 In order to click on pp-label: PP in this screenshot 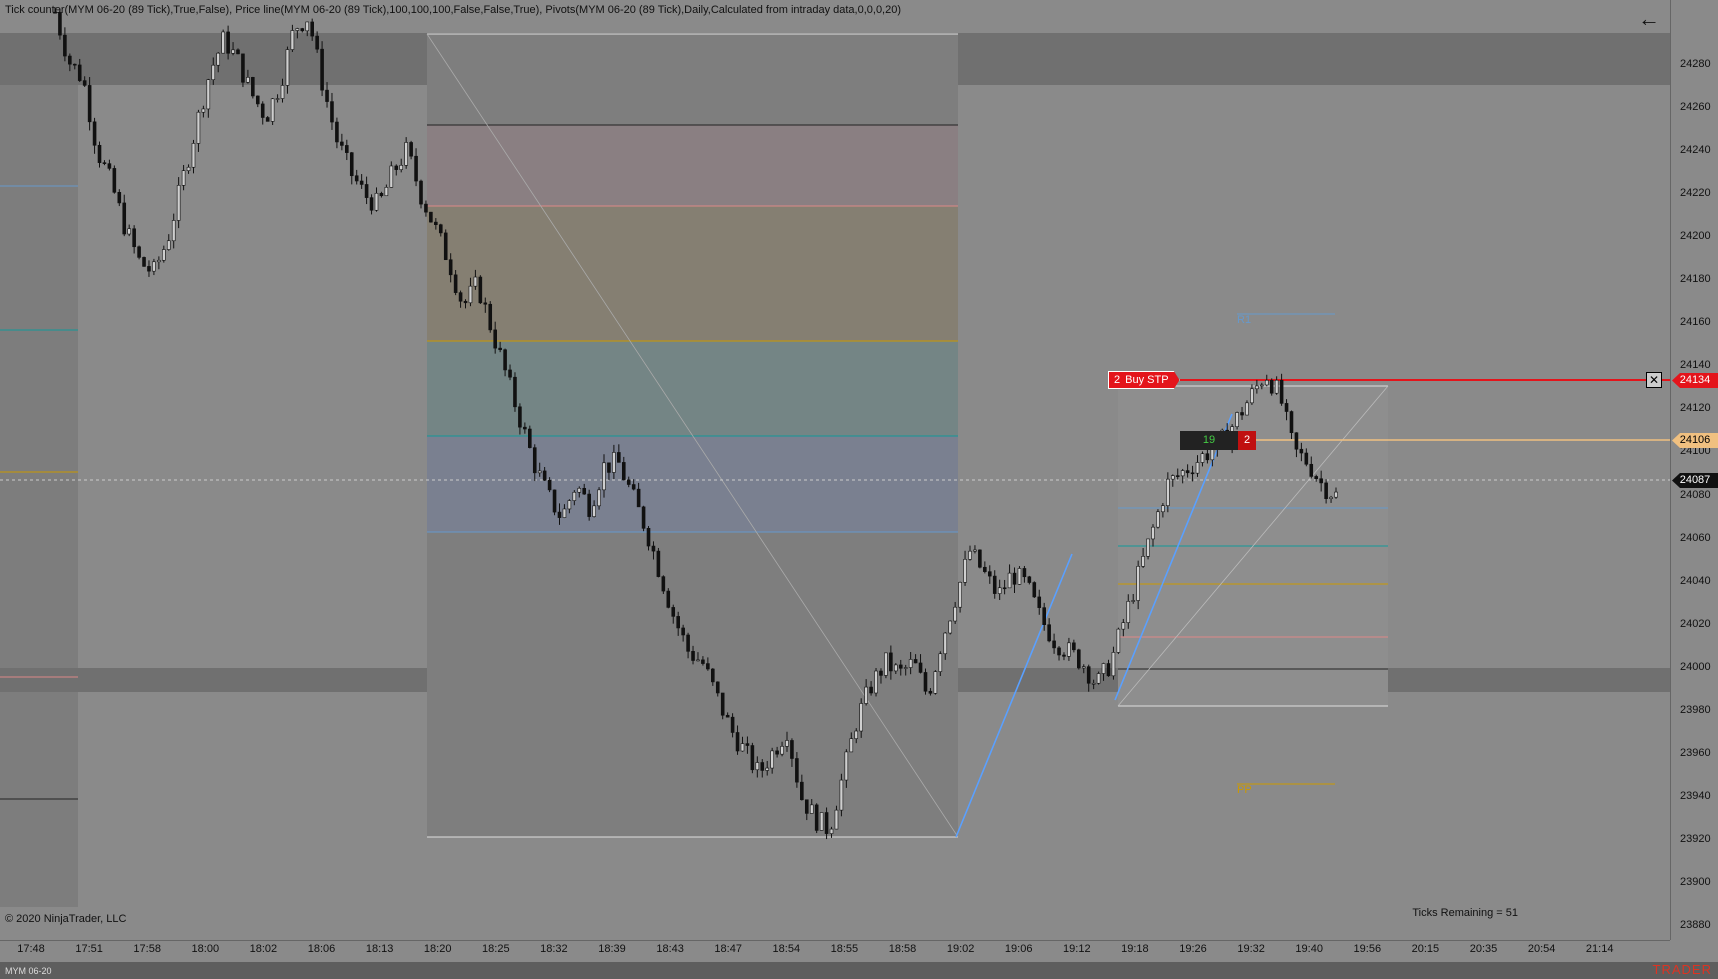, I will do `click(1244, 790)`.